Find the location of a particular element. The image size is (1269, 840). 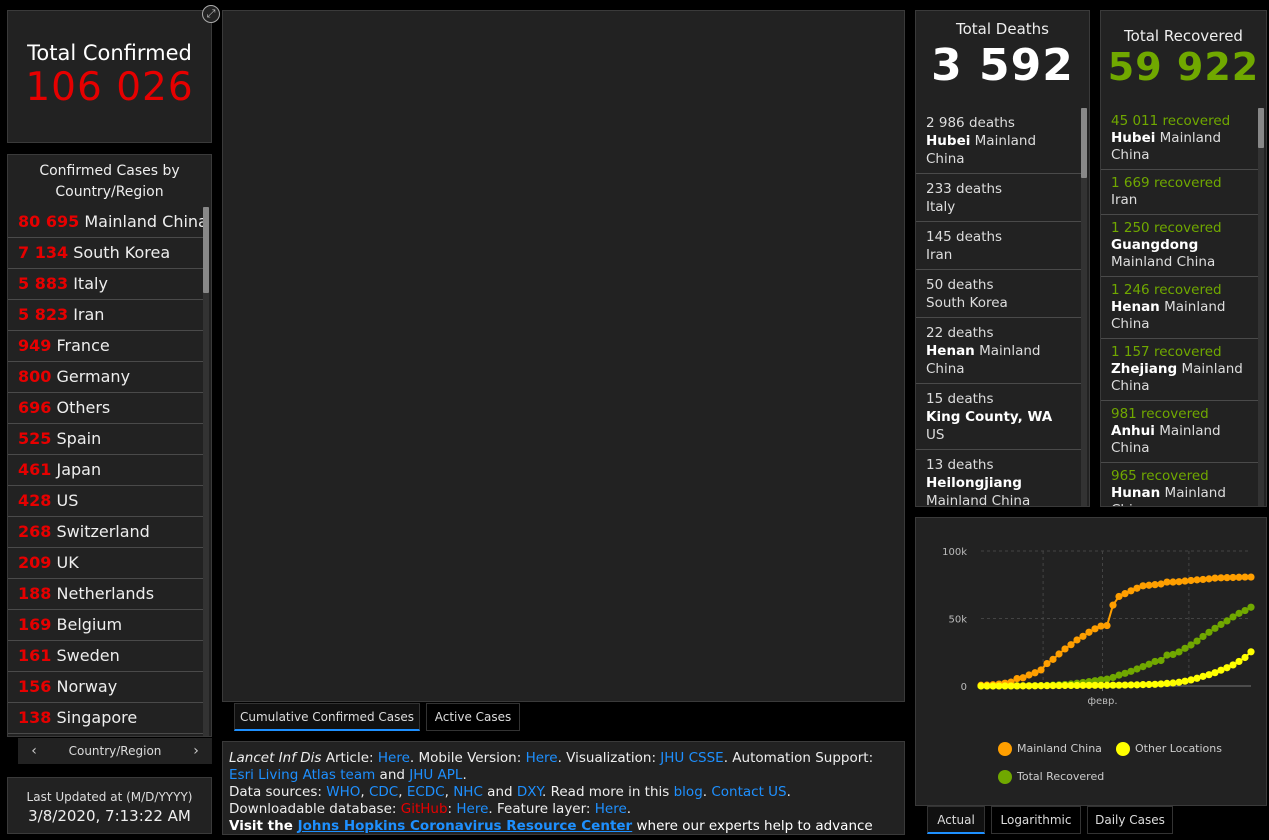

database-link: Here is located at coordinates (472, 809).